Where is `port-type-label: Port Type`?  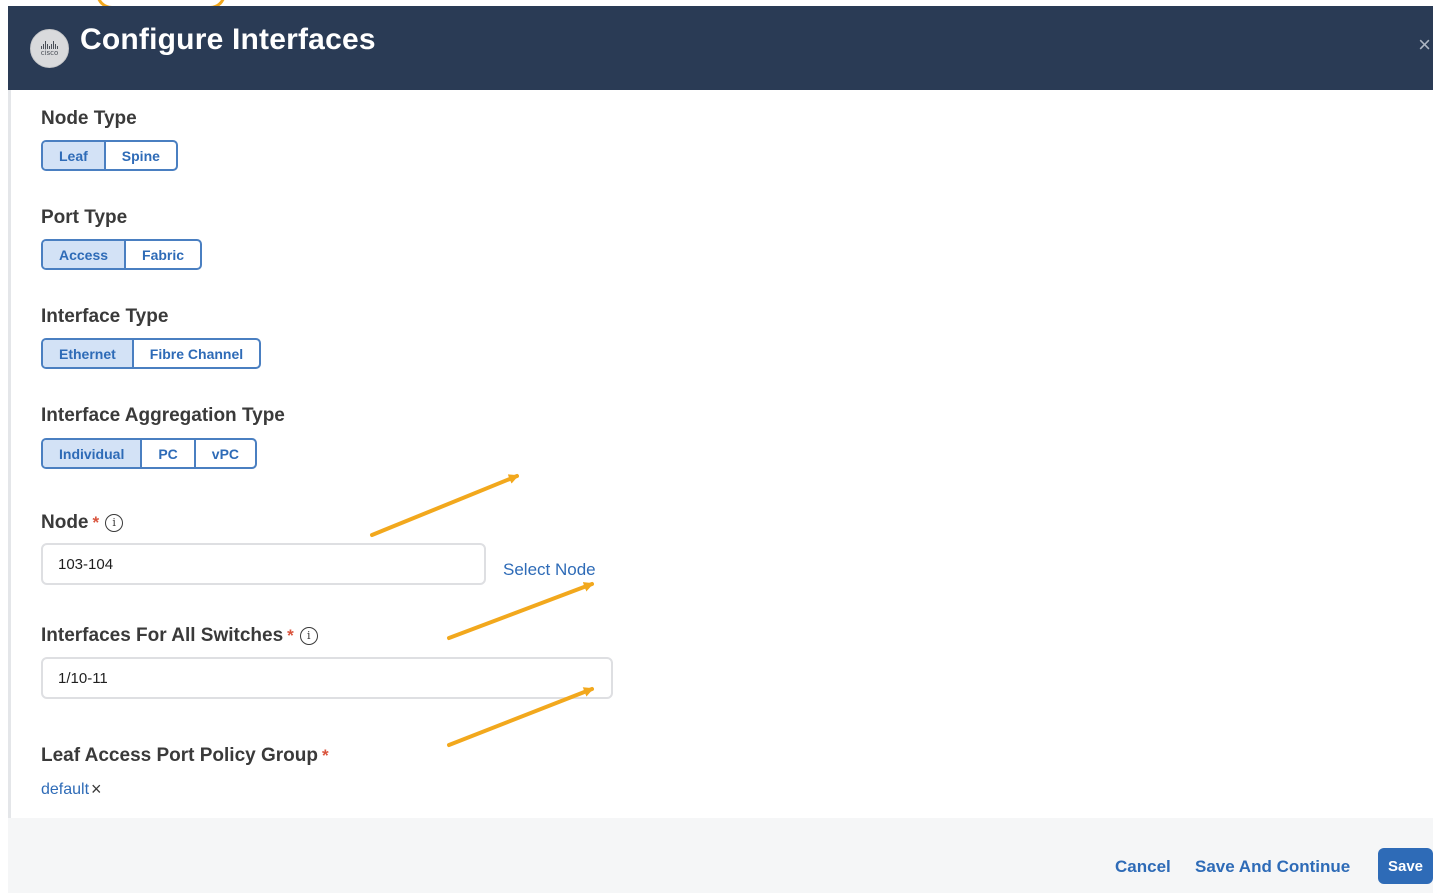
port-type-label: Port Type is located at coordinates (84, 217).